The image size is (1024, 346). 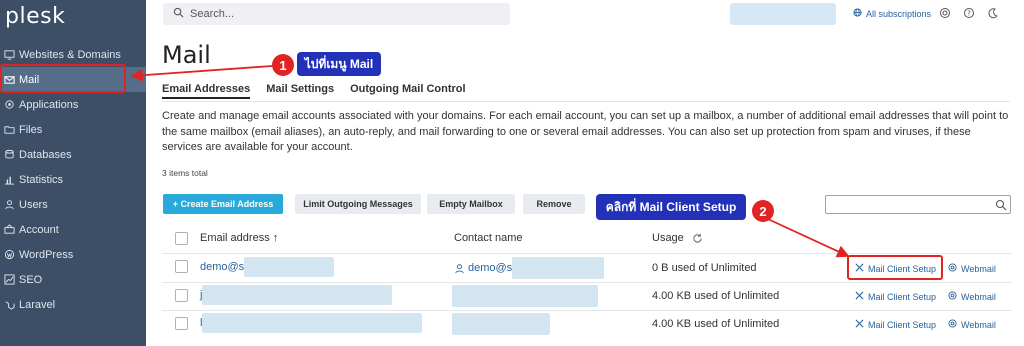 I want to click on lifebuoy-icon, so click(x=945, y=13).